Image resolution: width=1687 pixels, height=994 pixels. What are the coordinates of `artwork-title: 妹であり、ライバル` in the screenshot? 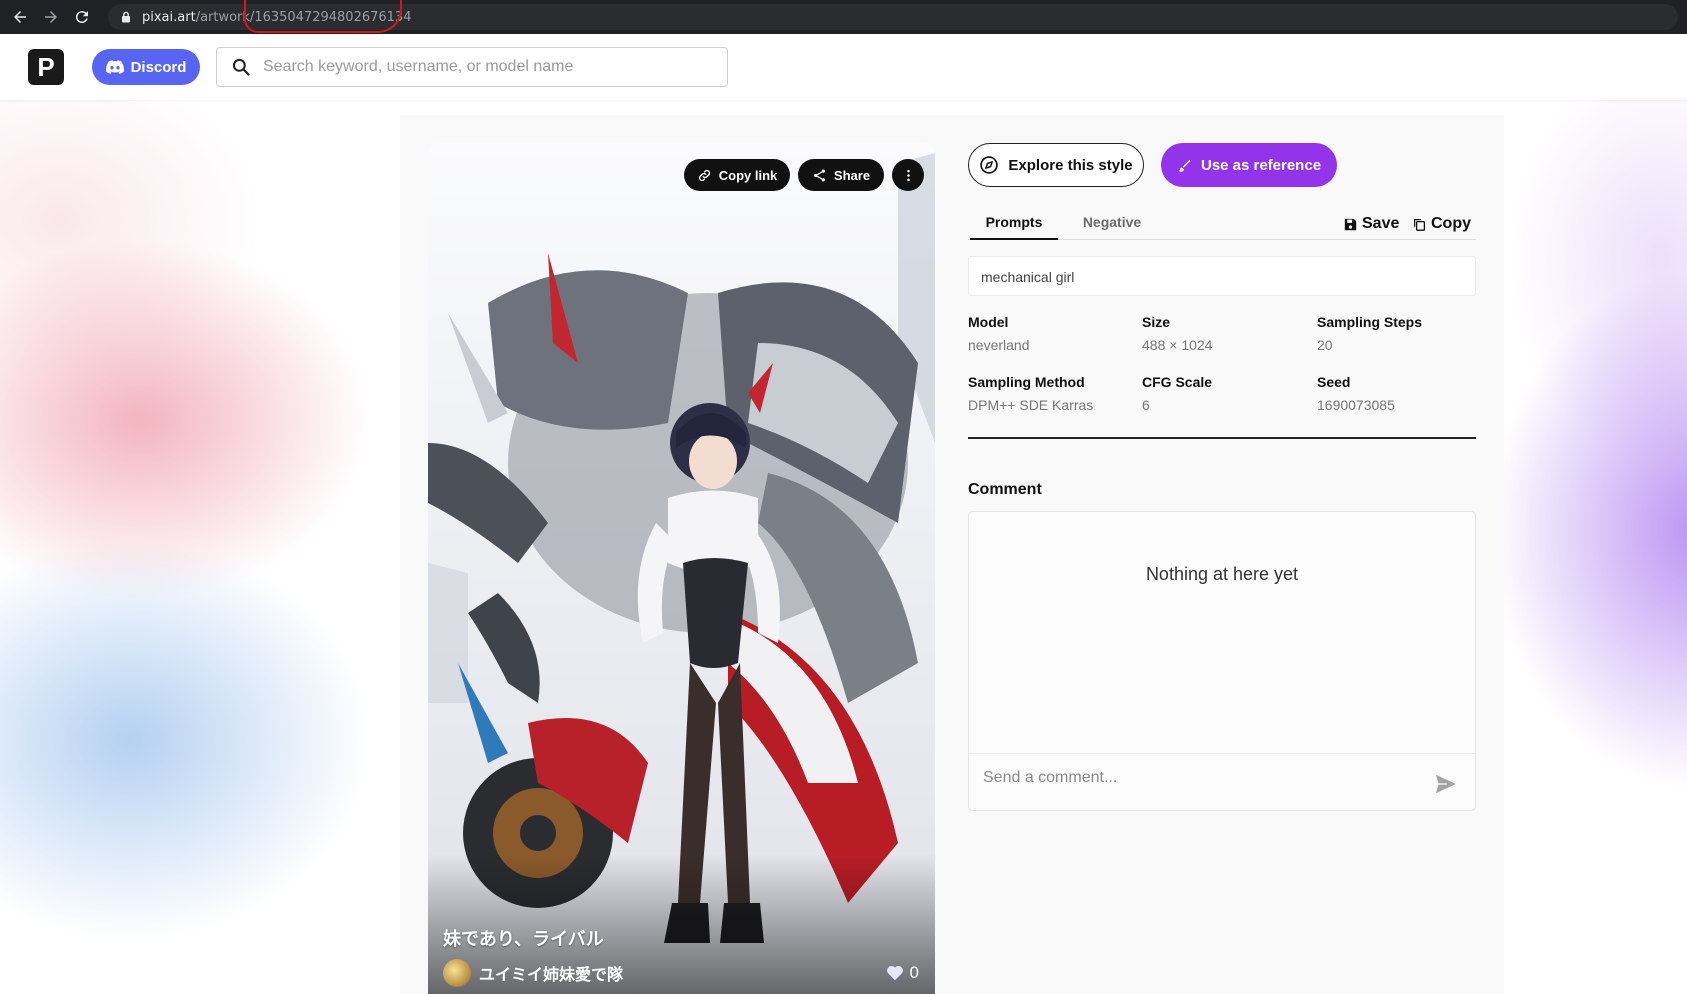 It's located at (523, 939).